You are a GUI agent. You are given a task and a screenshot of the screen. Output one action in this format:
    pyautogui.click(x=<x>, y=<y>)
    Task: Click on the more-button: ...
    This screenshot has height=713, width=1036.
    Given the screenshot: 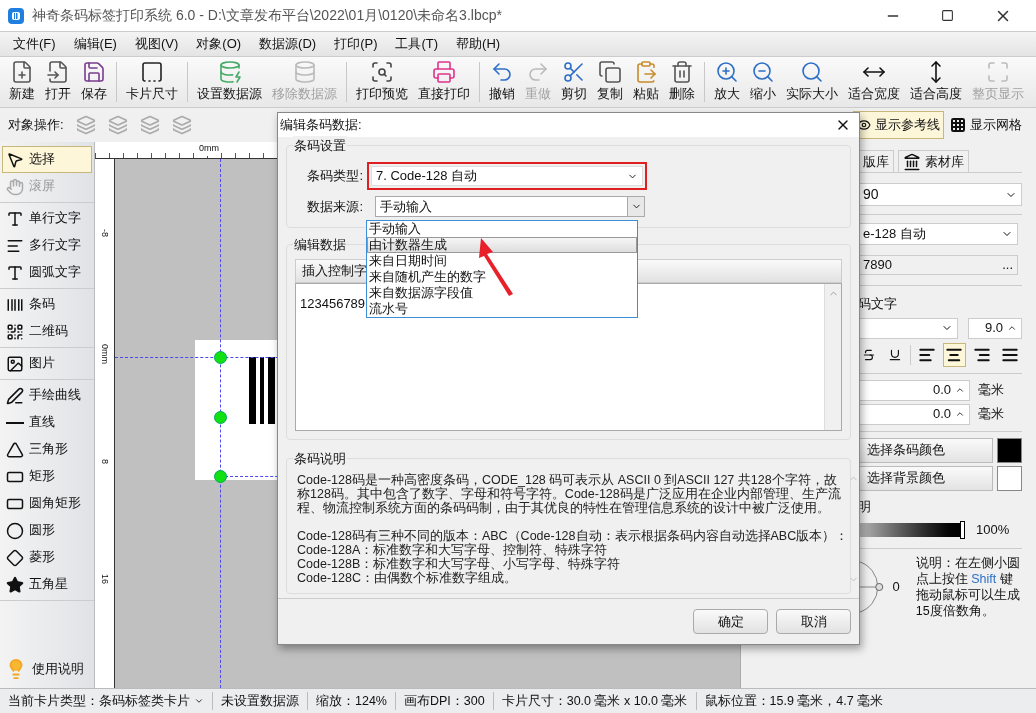 What is the action you would take?
    pyautogui.click(x=1007, y=265)
    